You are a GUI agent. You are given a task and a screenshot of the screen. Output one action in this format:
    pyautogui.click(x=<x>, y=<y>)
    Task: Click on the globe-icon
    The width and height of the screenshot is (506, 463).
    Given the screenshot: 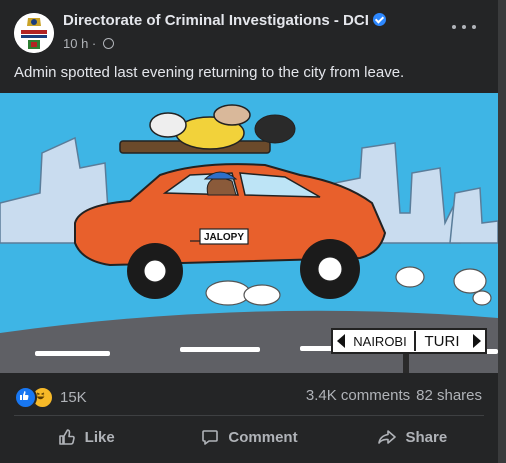 What is the action you would take?
    pyautogui.click(x=108, y=43)
    